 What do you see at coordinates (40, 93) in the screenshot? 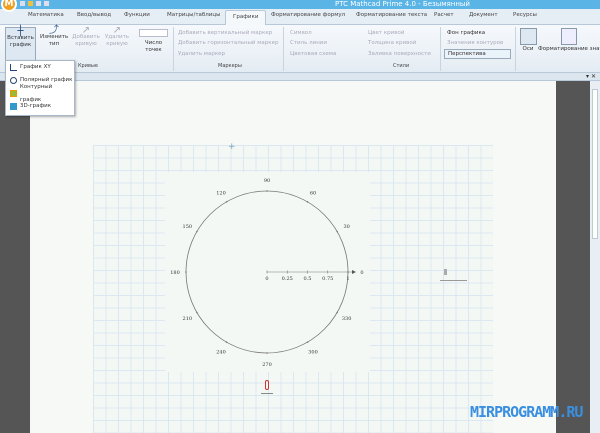
I see `menu-item-contour-plot: Контурный график` at bounding box center [40, 93].